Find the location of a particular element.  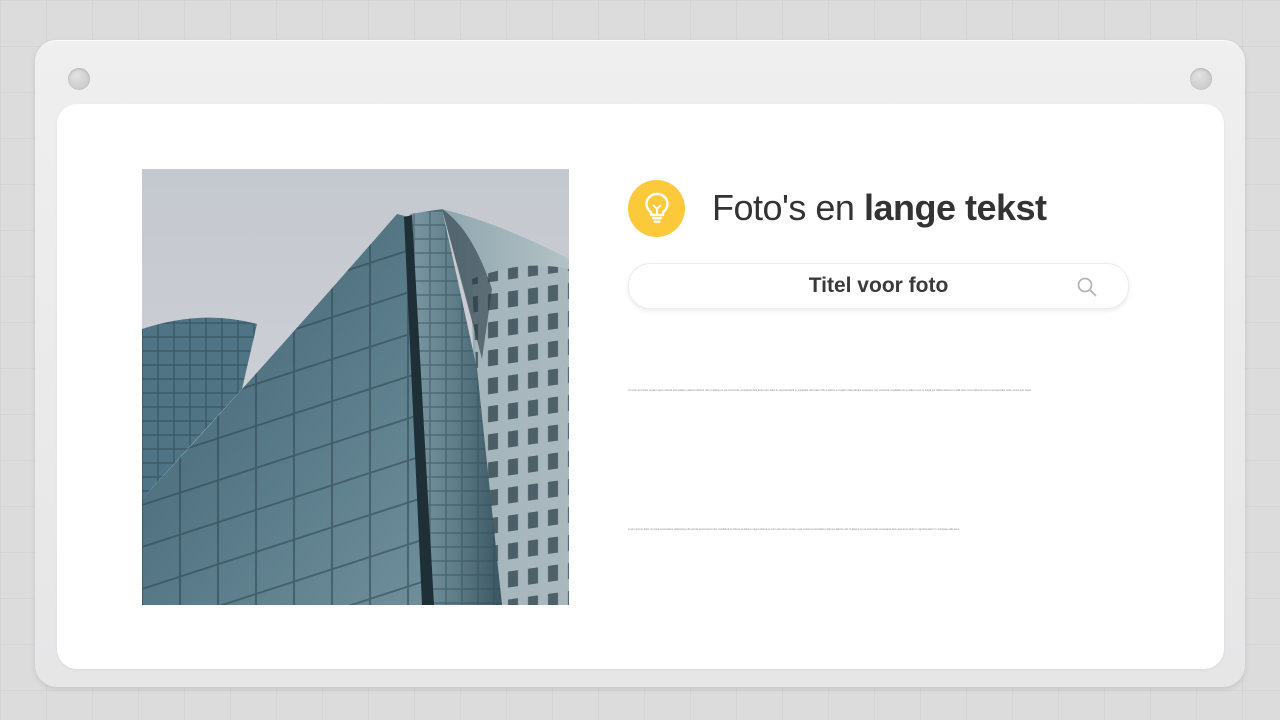

title-row: Foto's en lange tekst is located at coordinates (837, 208).